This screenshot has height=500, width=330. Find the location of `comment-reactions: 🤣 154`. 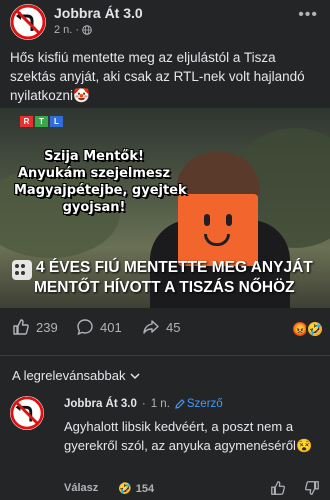

comment-reactions: 🤣 154 is located at coordinates (136, 489).